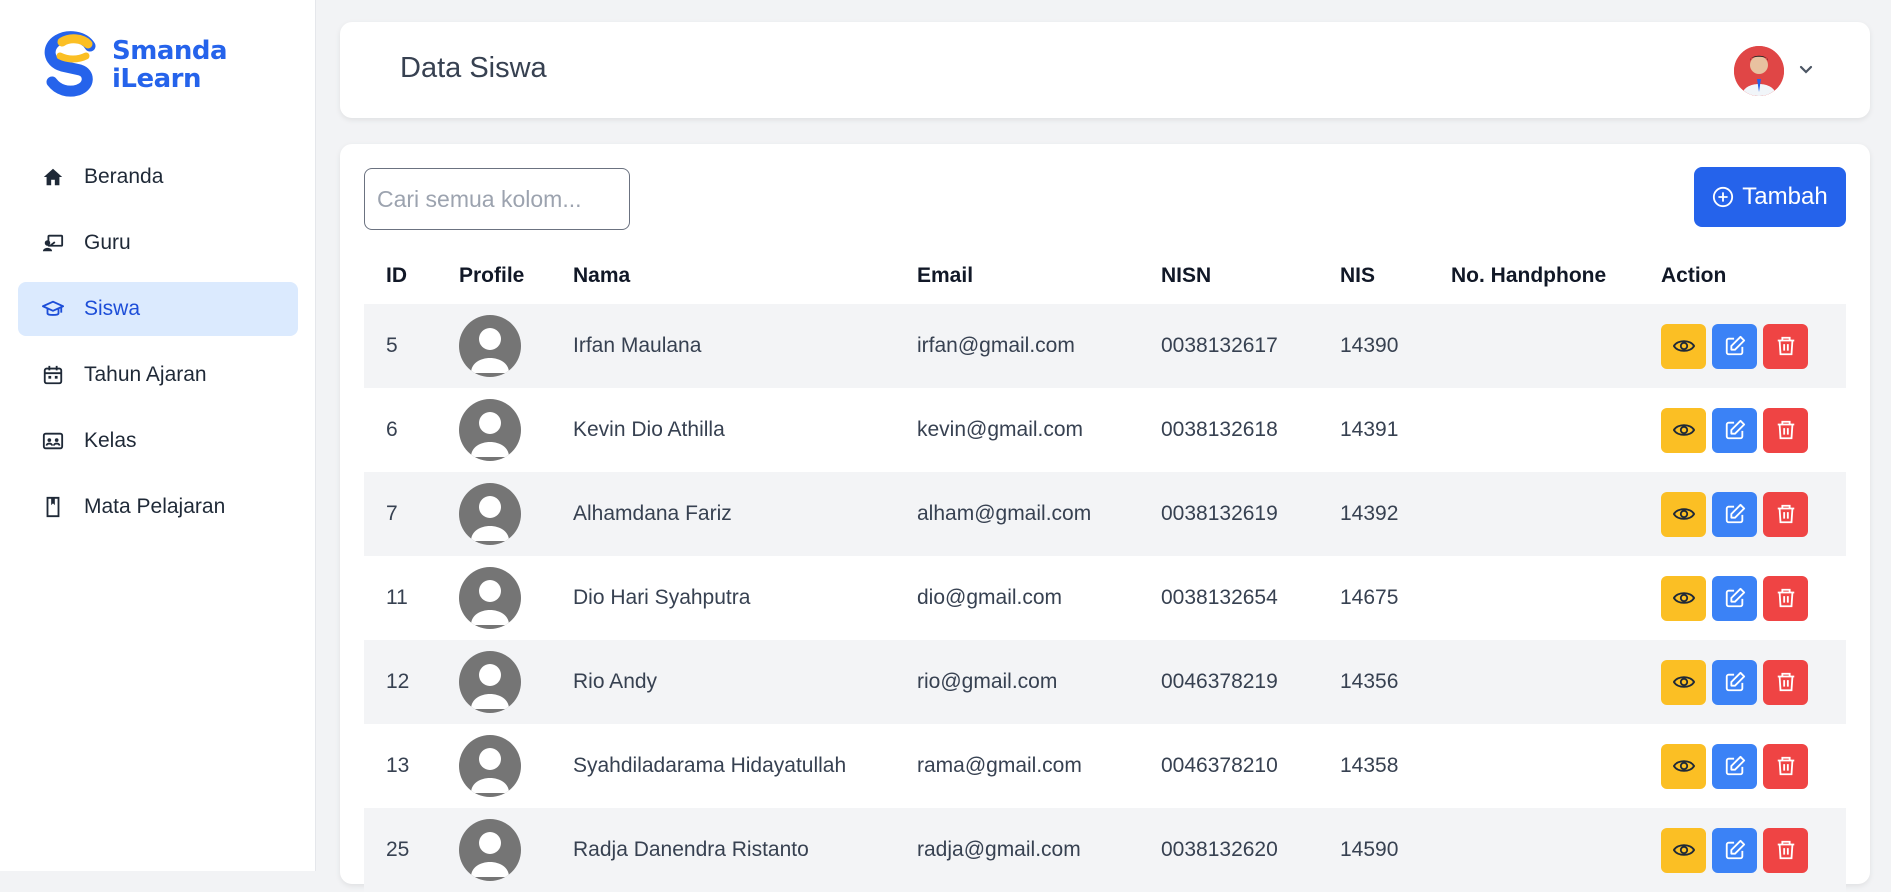 This screenshot has width=1891, height=892. Describe the element at coordinates (53, 507) in the screenshot. I see `book-icon` at that location.